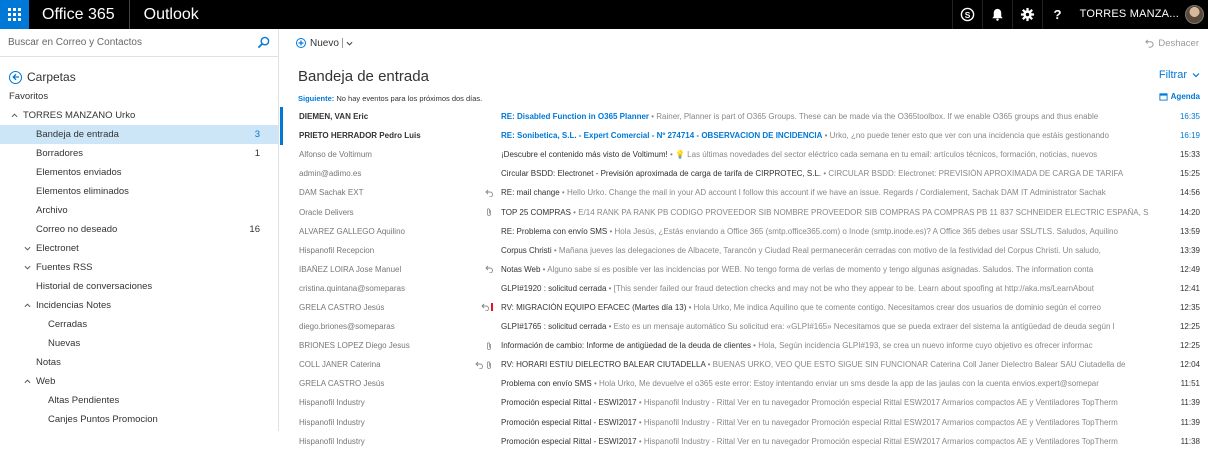  I want to click on folders-header: Carpetas, so click(139, 77).